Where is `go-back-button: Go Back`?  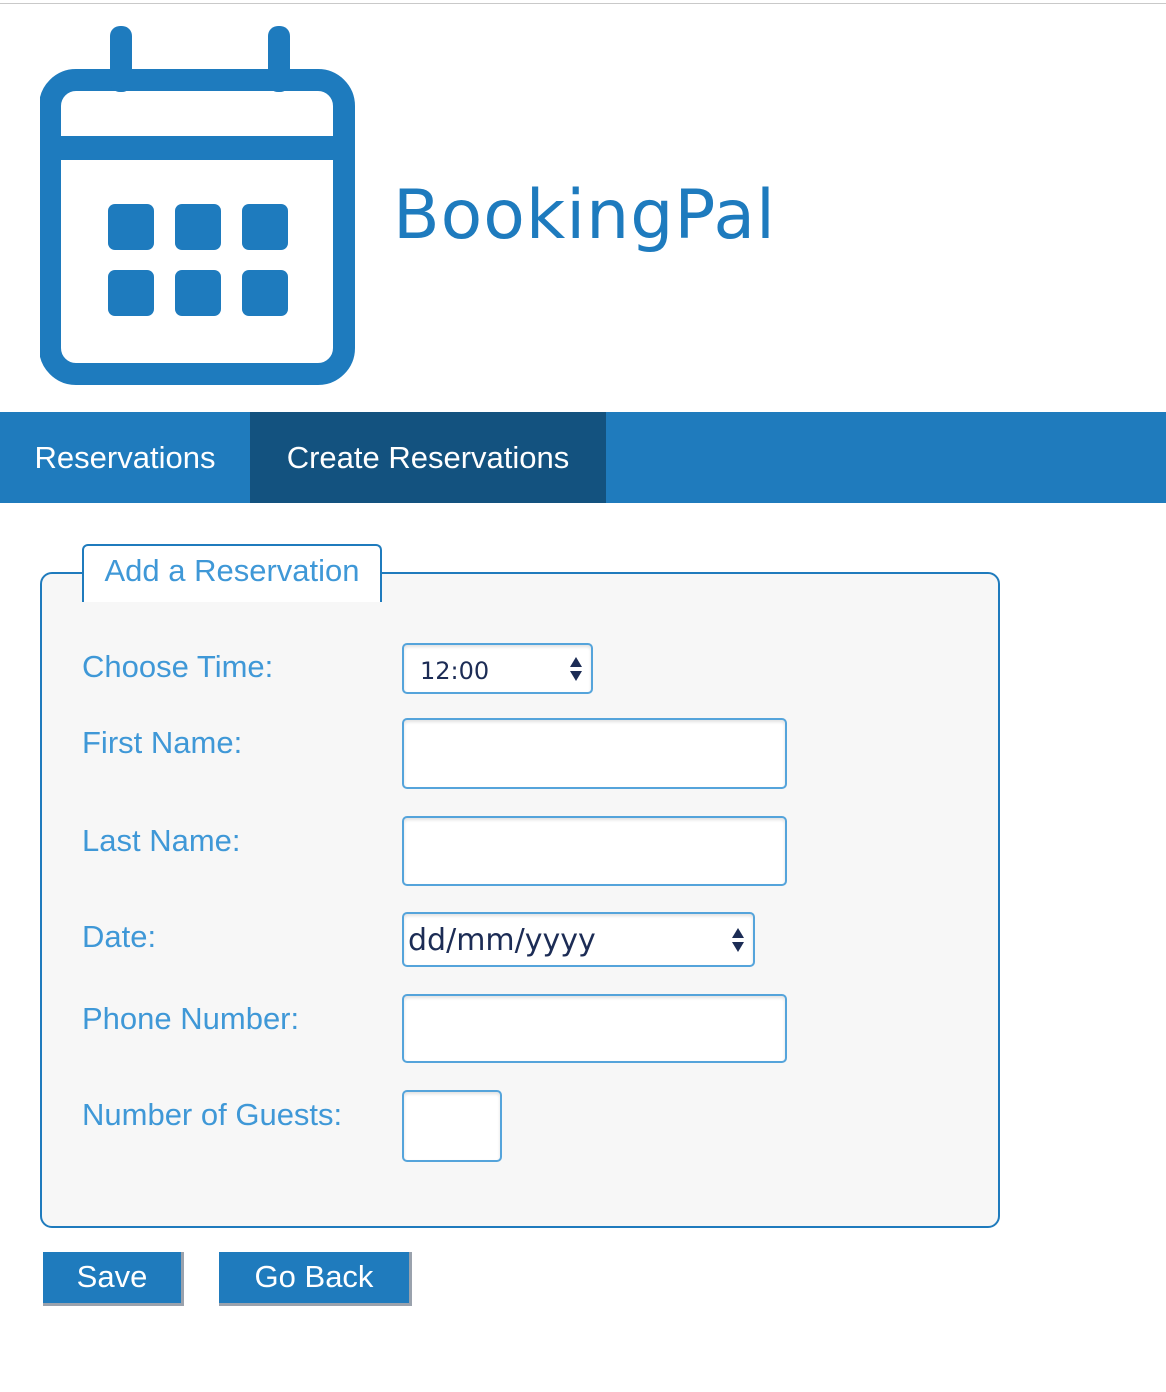 go-back-button: Go Back is located at coordinates (315, 1279).